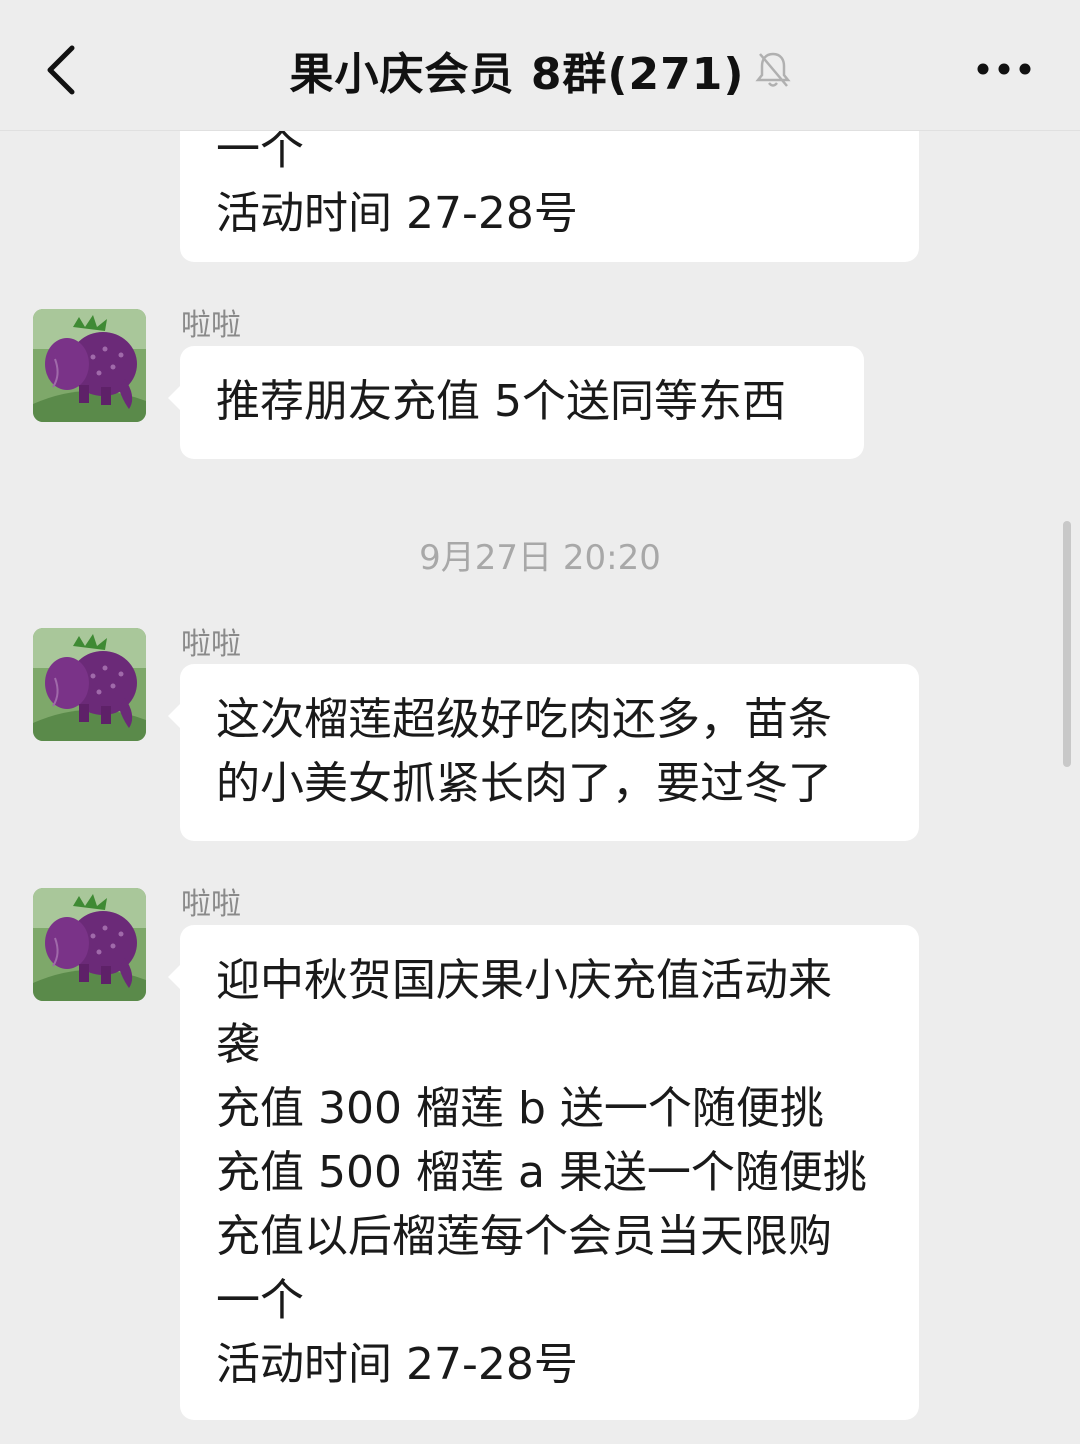 The height and width of the screenshot is (1444, 1080). I want to click on title-wrap: 果小庆会员 8群(271), so click(540, 70).